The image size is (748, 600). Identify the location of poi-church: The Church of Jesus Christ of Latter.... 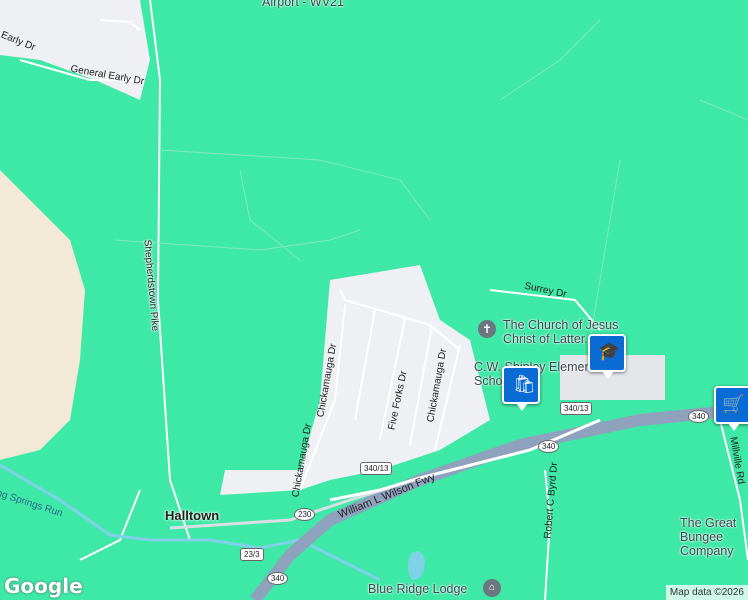
(578, 332).